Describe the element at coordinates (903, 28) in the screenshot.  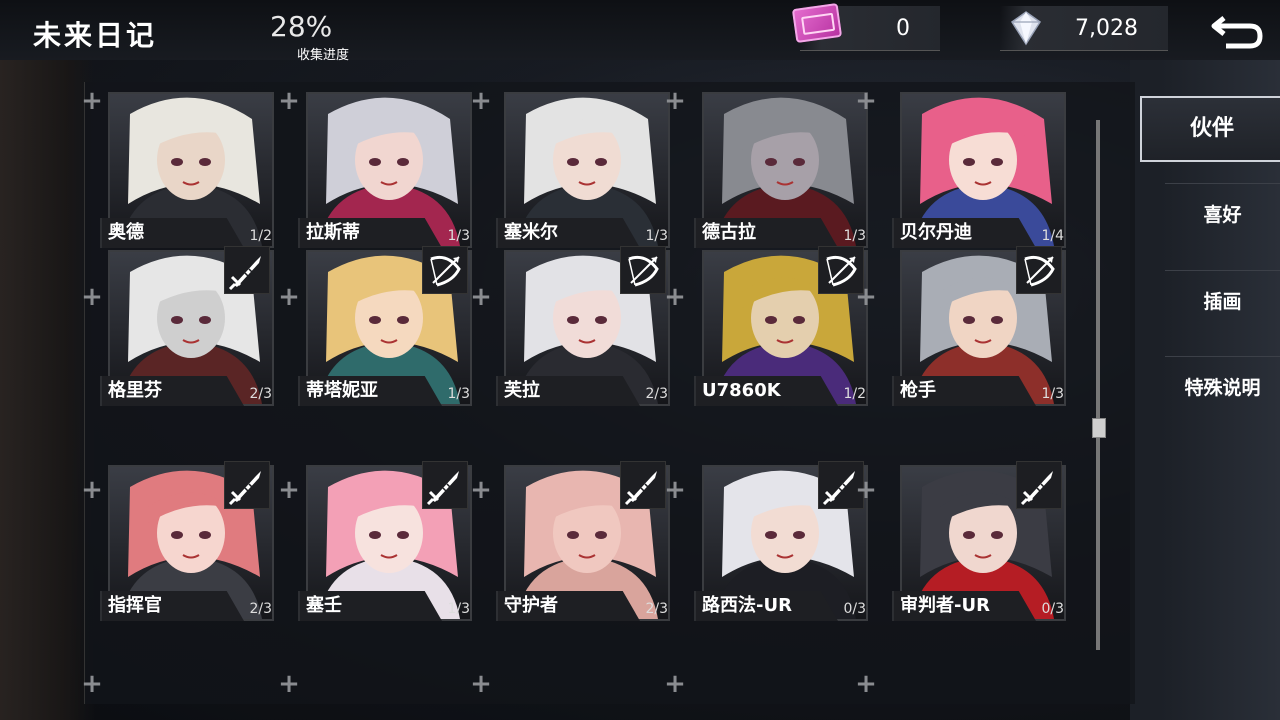
I see `ticket-count: 0` at that location.